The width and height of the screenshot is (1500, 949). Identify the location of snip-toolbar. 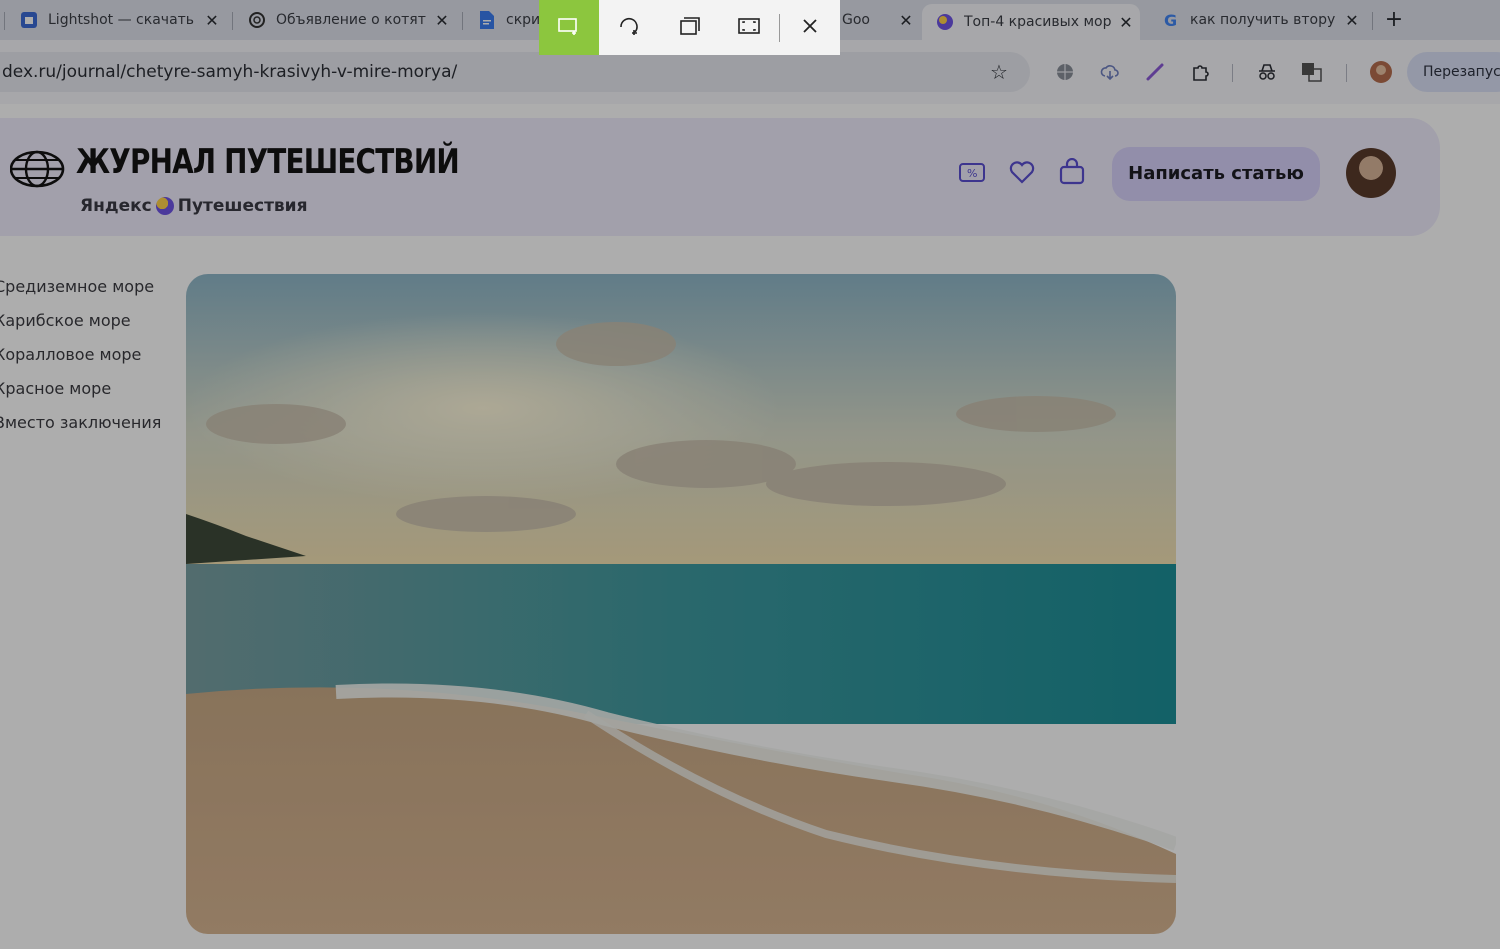
(689, 27).